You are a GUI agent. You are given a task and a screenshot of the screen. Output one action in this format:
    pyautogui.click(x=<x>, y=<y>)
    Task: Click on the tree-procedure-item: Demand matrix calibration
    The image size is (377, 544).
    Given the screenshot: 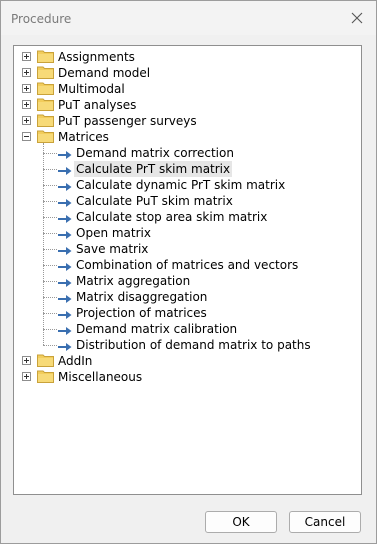 What is the action you would take?
    pyautogui.click(x=184, y=329)
    